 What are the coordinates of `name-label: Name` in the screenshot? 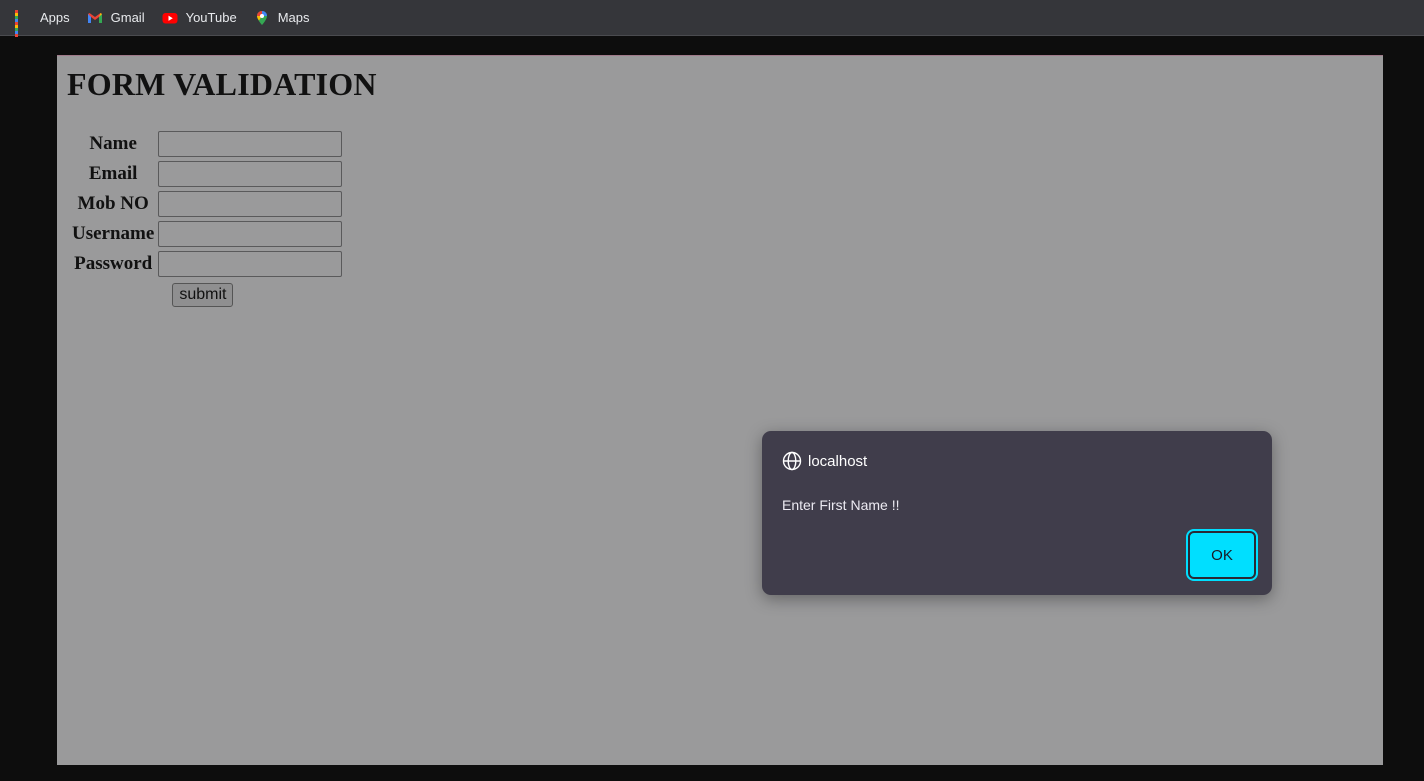 It's located at (113, 143).